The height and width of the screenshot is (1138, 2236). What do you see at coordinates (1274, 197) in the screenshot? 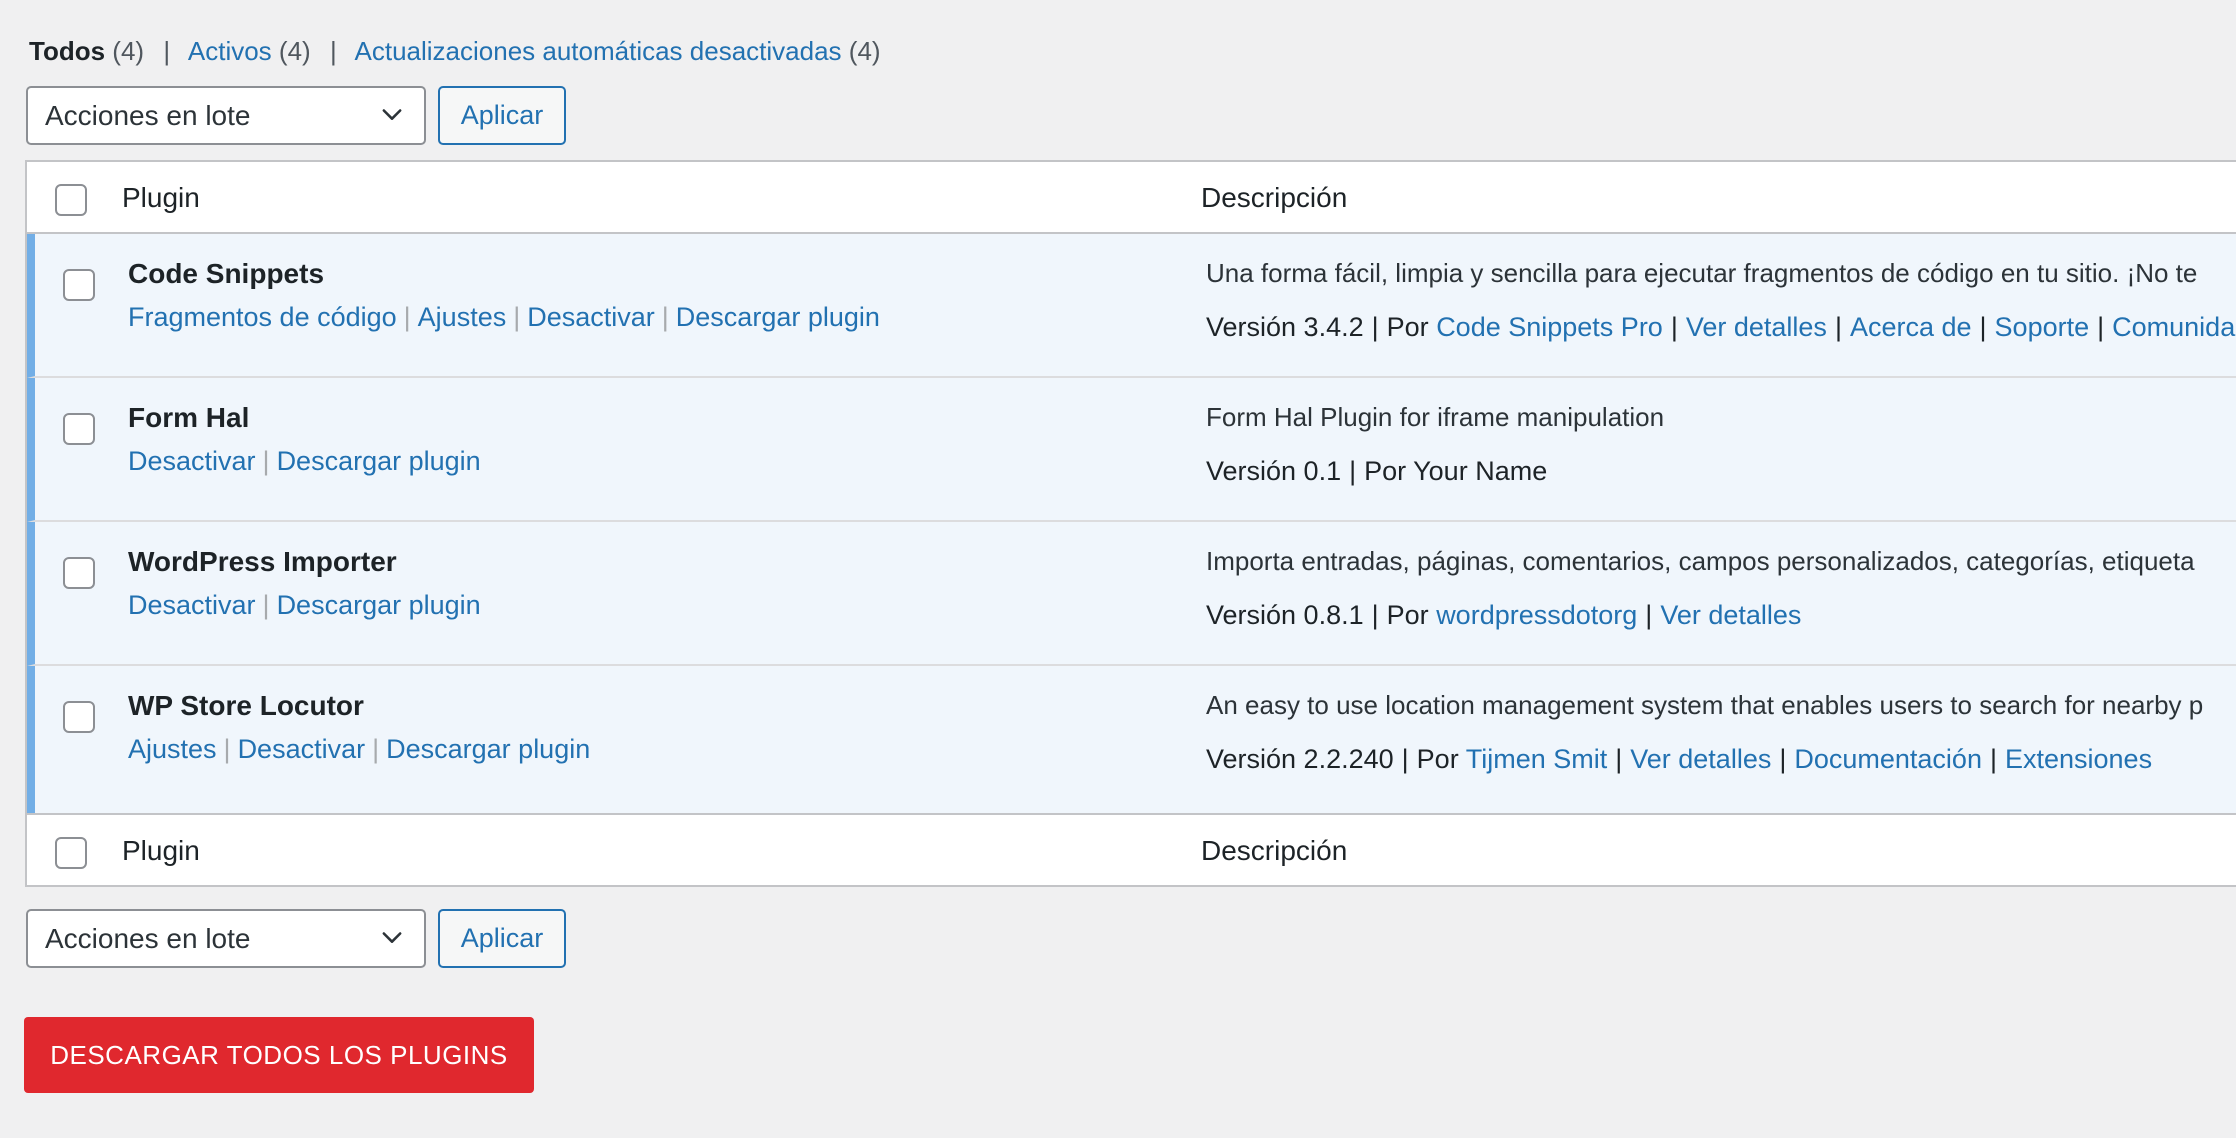
I see `column-header-description: Descripción` at bounding box center [1274, 197].